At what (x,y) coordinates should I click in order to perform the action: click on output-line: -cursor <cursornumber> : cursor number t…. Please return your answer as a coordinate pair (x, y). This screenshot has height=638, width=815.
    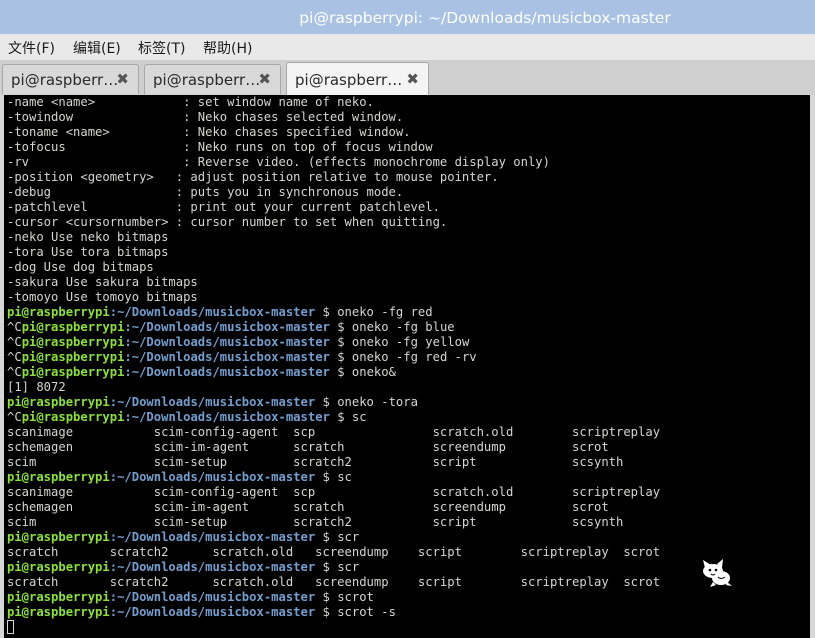
    Looking at the image, I should click on (333, 222).